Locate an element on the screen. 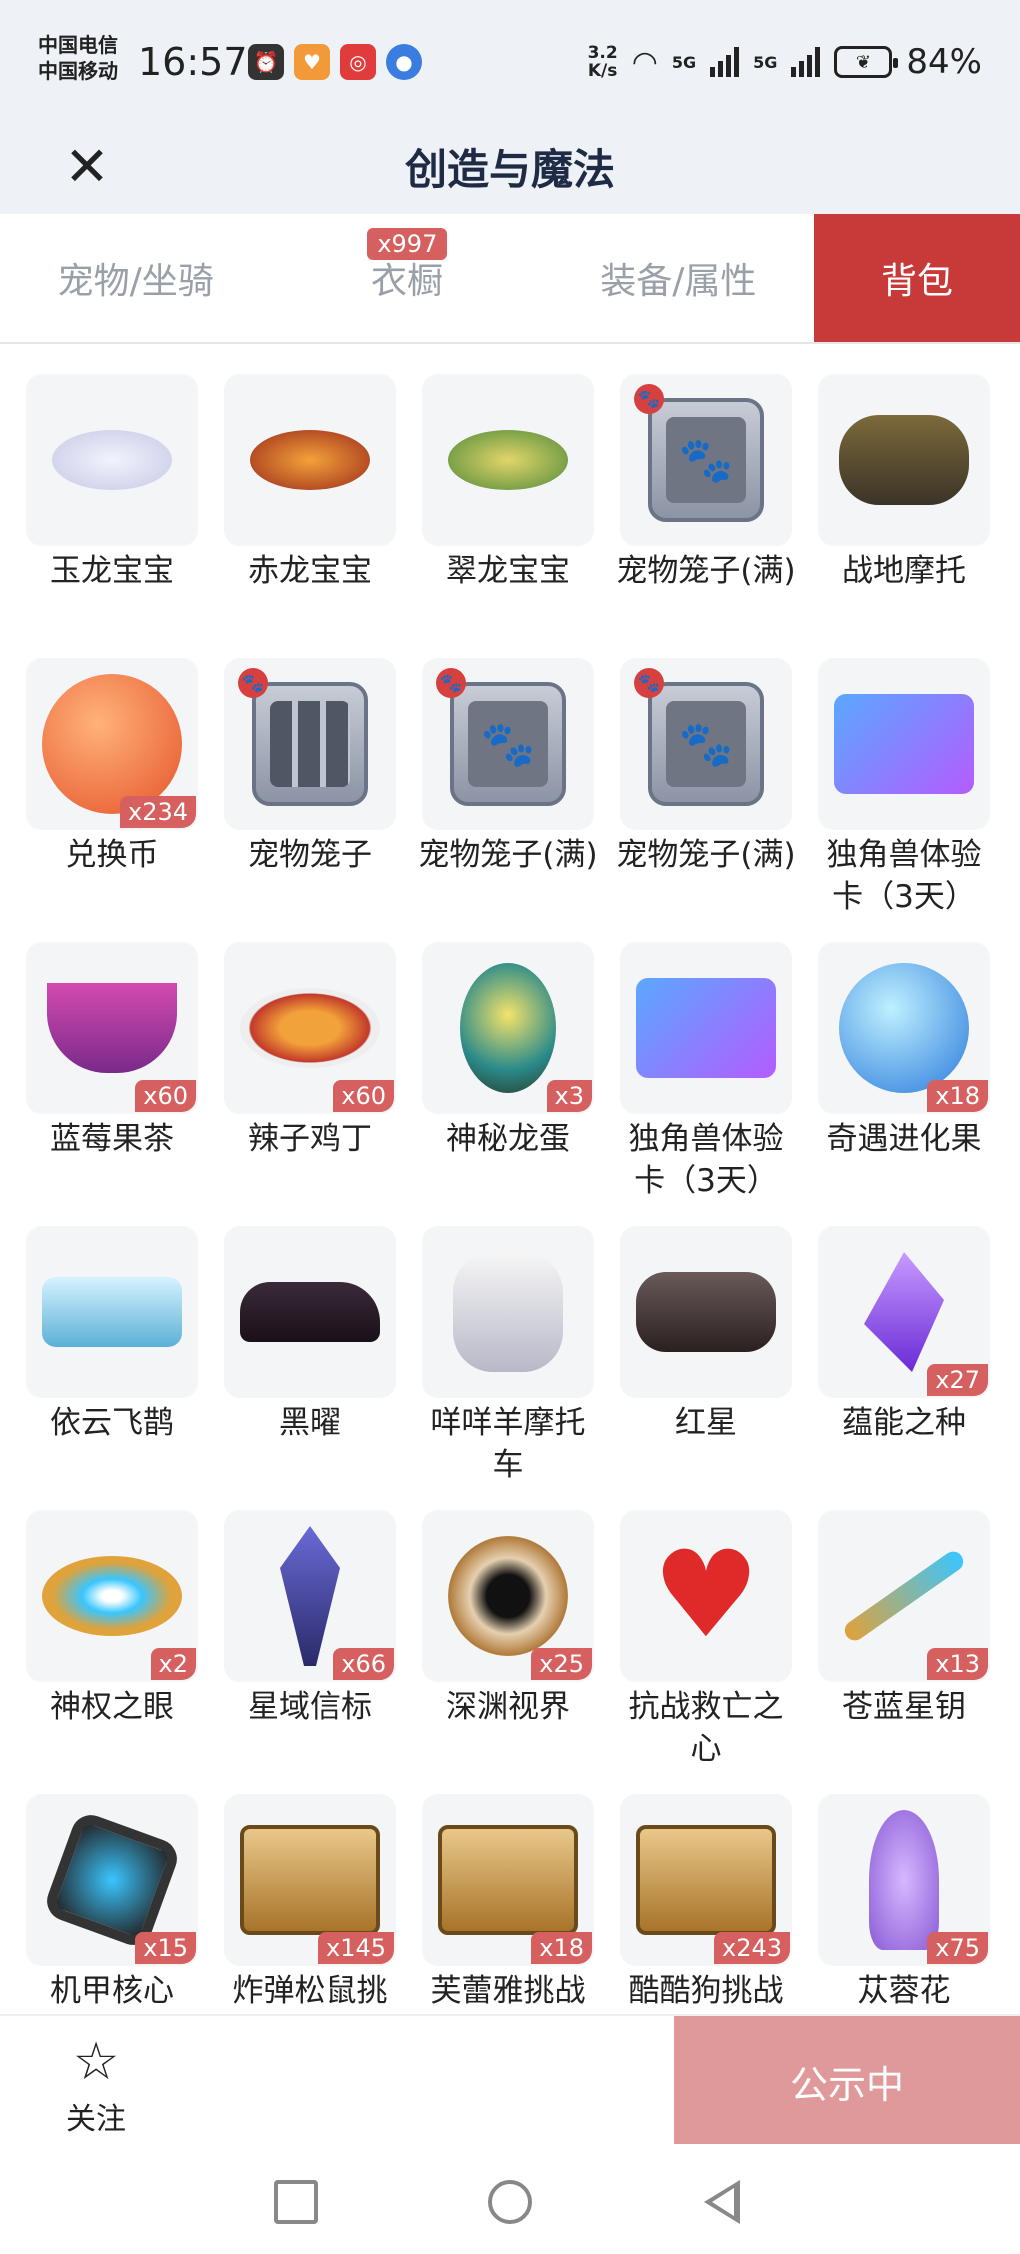 The image size is (1020, 2254). item-count-badge: x2 is located at coordinates (173, 1664).